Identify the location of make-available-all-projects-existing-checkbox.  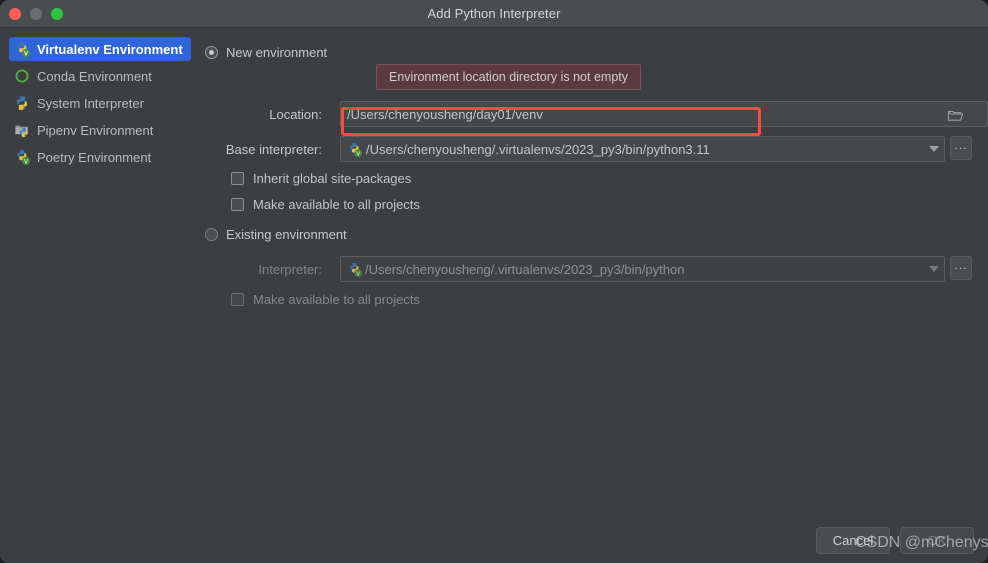
(237, 299).